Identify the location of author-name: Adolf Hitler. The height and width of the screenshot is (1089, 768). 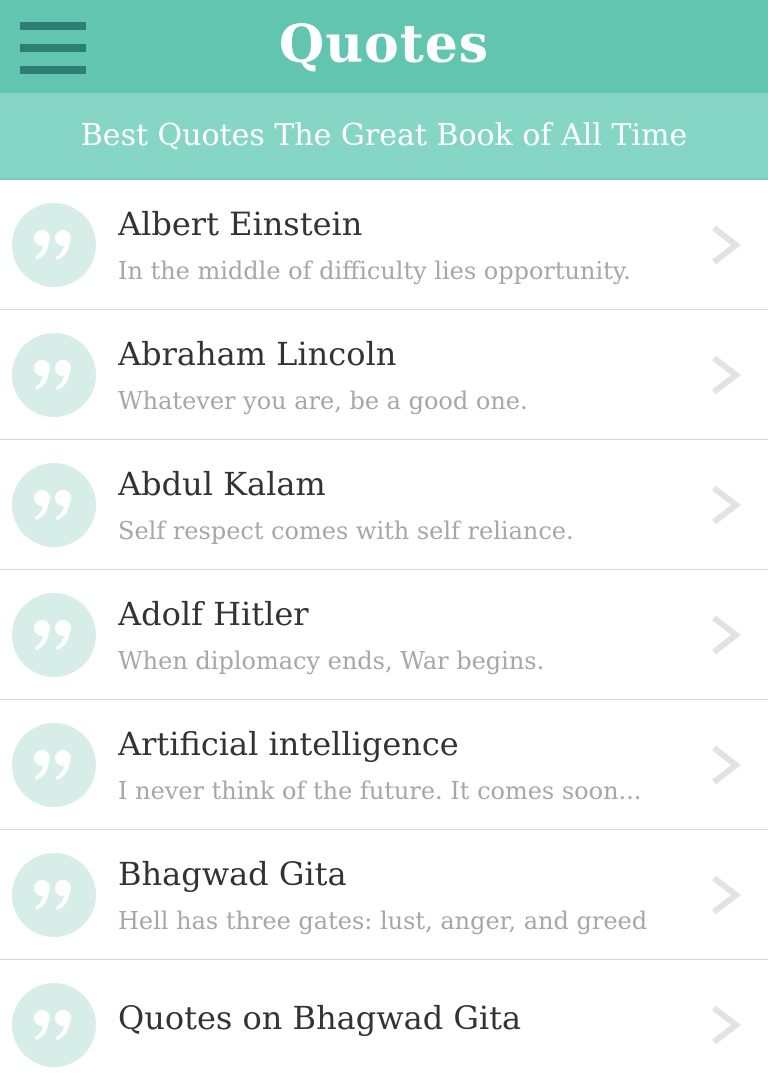
(213, 613).